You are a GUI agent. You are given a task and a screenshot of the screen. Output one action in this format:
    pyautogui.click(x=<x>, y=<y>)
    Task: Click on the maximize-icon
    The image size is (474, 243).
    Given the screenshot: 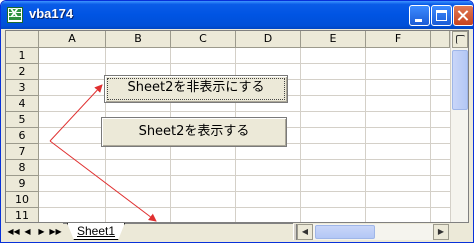 What is the action you would take?
    pyautogui.click(x=441, y=15)
    